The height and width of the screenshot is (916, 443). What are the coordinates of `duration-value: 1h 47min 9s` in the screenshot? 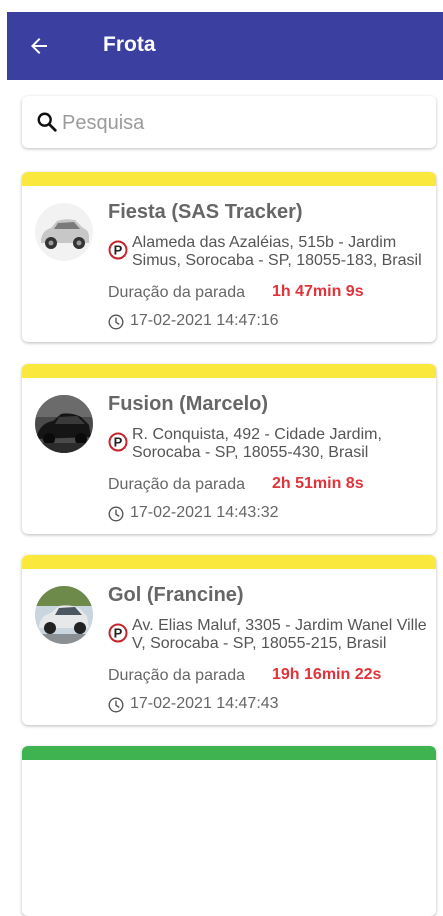 It's located at (318, 291).